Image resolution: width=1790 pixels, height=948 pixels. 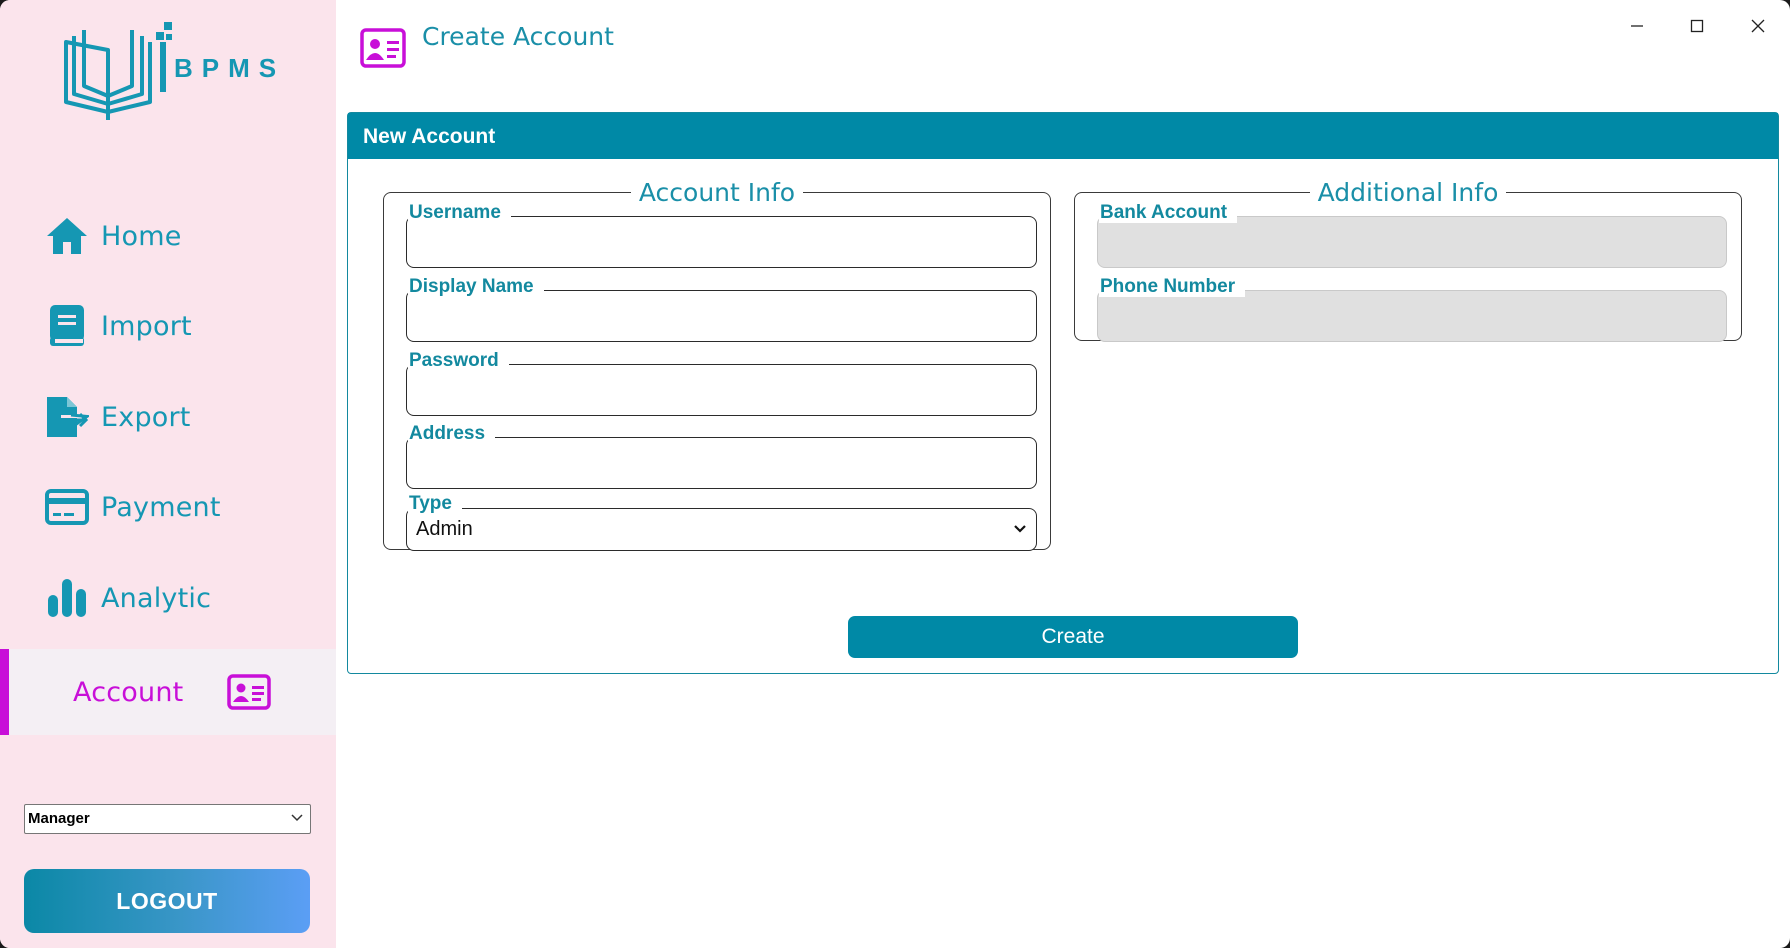 I want to click on bar-chart-icon, so click(x=67, y=598).